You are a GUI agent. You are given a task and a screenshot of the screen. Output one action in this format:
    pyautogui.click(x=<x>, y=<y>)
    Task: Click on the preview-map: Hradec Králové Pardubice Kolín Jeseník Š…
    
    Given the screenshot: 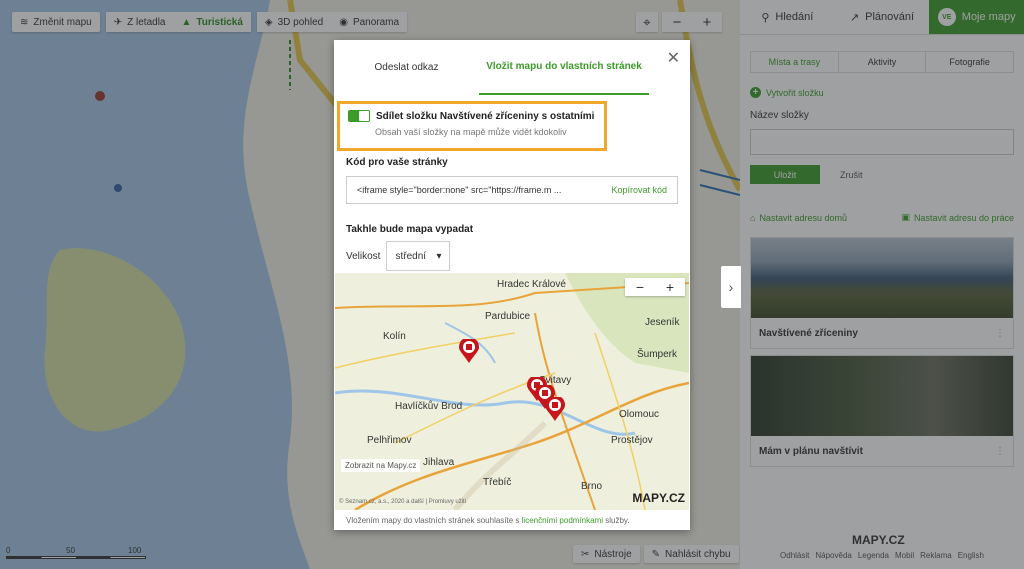 What is the action you would take?
    pyautogui.click(x=512, y=391)
    